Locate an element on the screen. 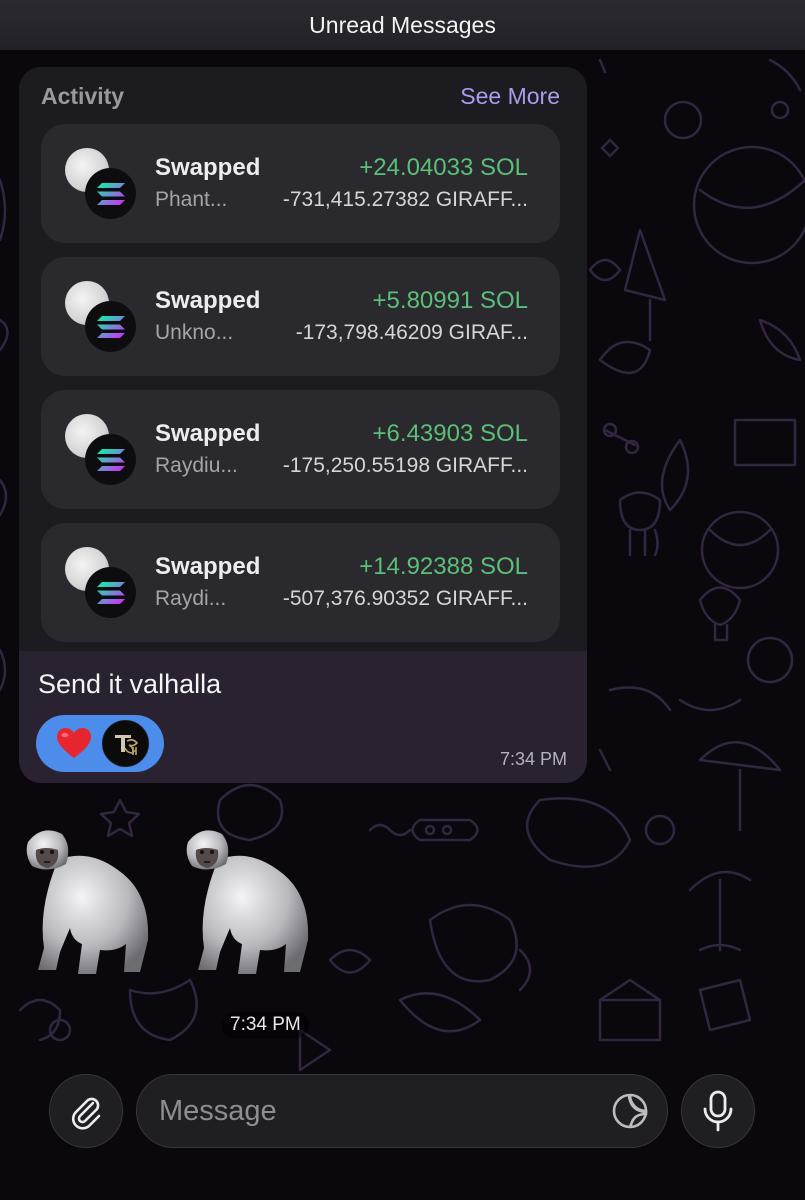 Image resolution: width=805 pixels, height=1200 pixels. sticker-timestamp: 7:34 PM is located at coordinates (265, 1025).